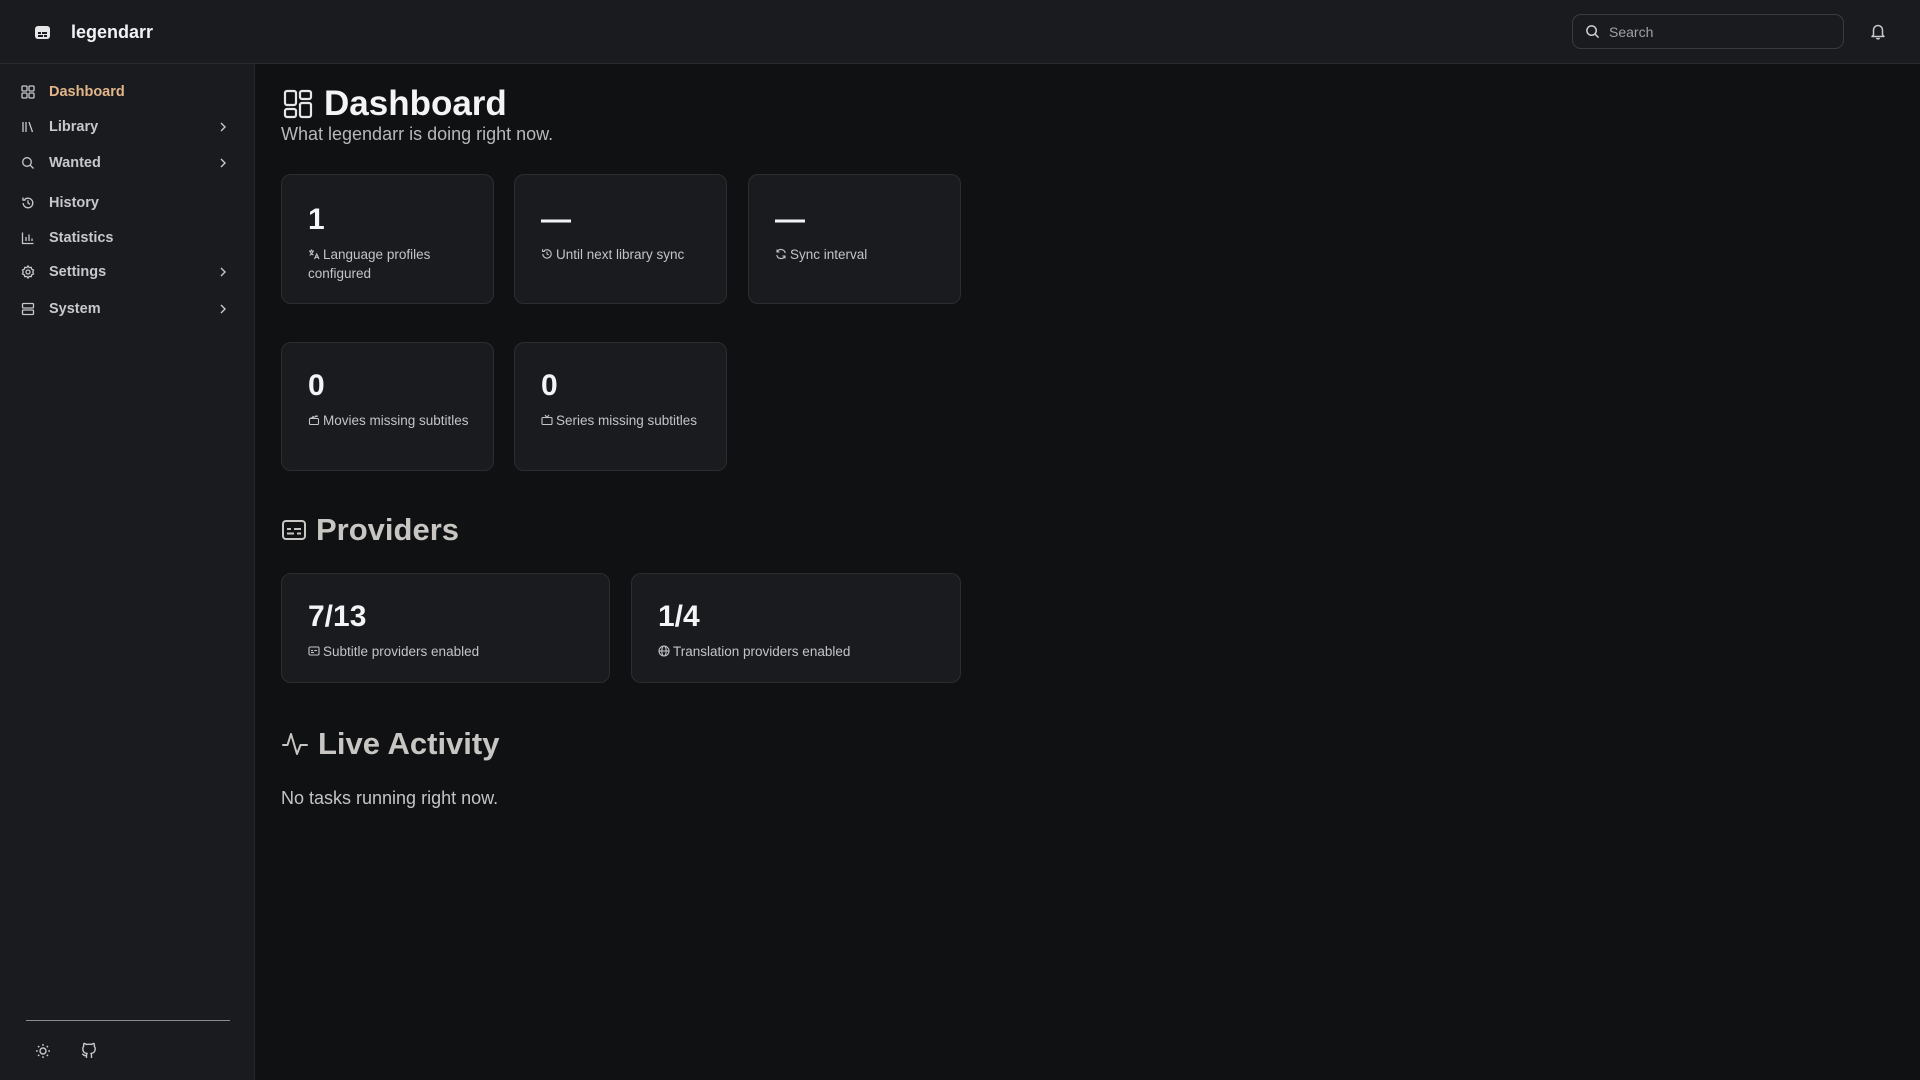  I want to click on brand: legendarr, so click(93, 32).